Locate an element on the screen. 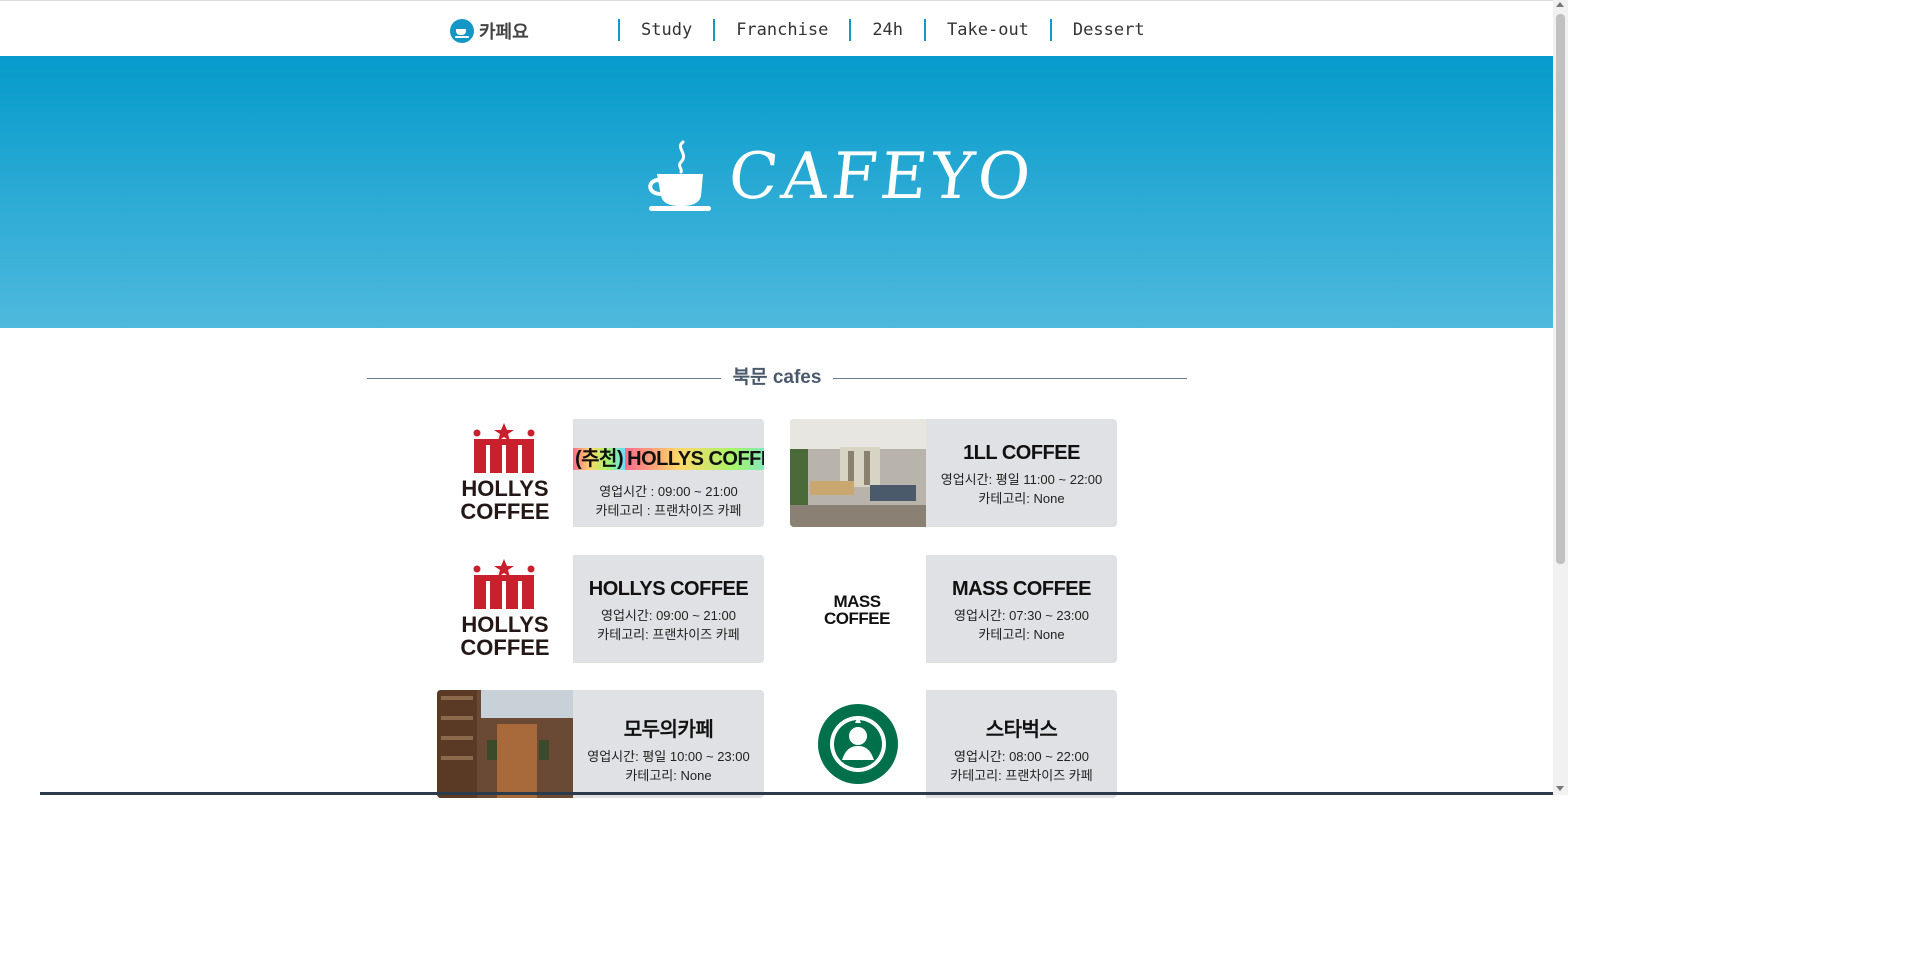  nav-item-takeout: Take-out is located at coordinates (987, 30).